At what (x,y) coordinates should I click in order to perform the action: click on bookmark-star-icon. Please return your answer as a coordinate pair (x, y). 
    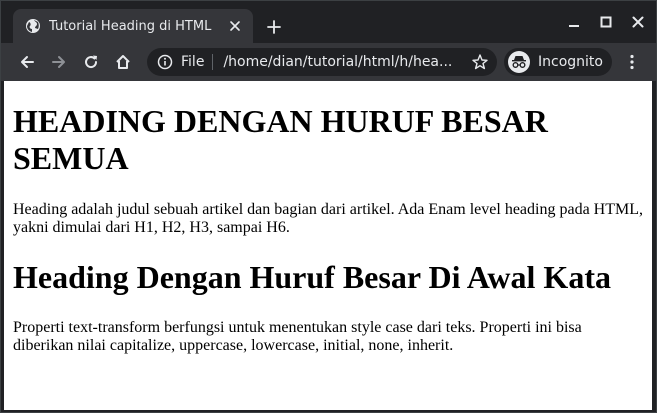
    Looking at the image, I should click on (480, 62).